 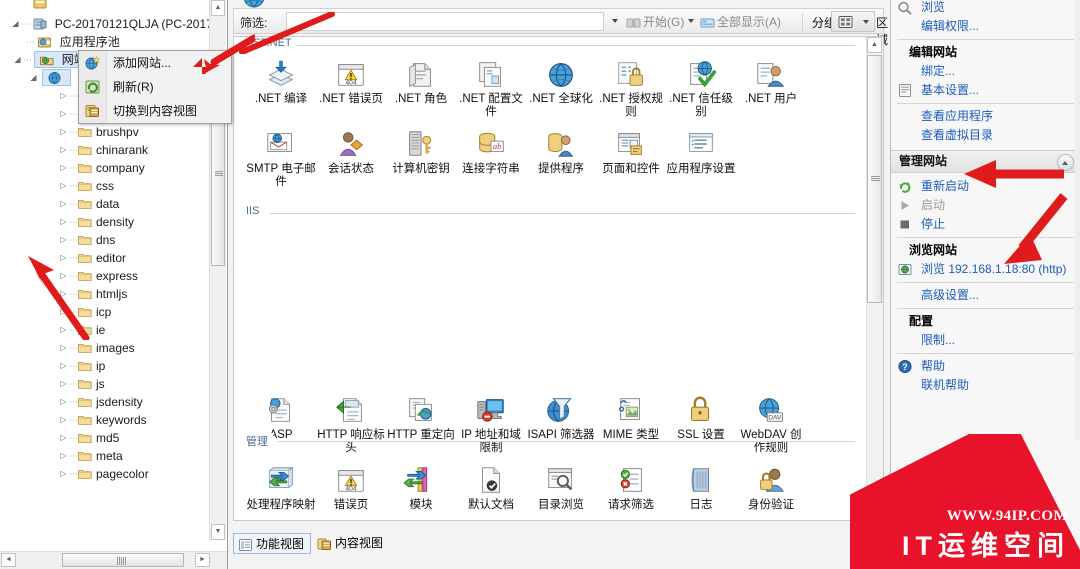 What do you see at coordinates (421, 486) in the screenshot?
I see `feature-tile: 模块` at bounding box center [421, 486].